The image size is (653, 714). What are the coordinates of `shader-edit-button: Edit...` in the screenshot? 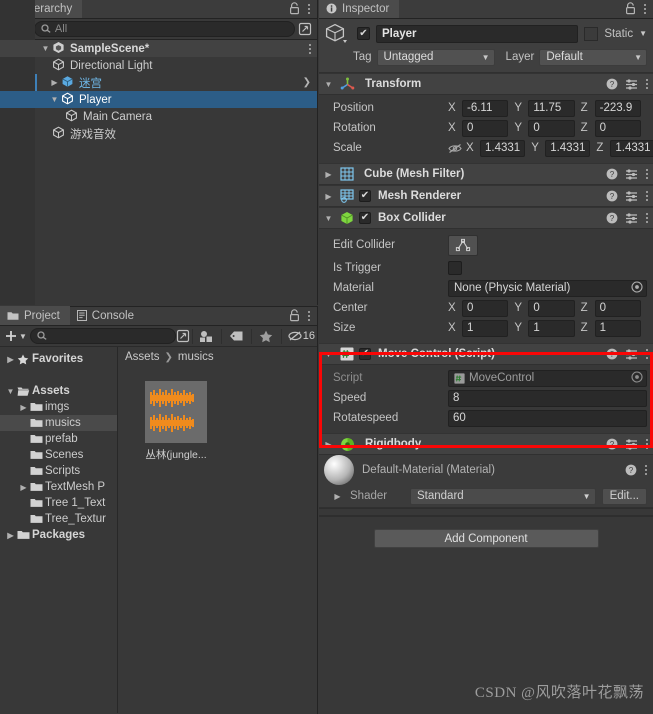 It's located at (624, 496).